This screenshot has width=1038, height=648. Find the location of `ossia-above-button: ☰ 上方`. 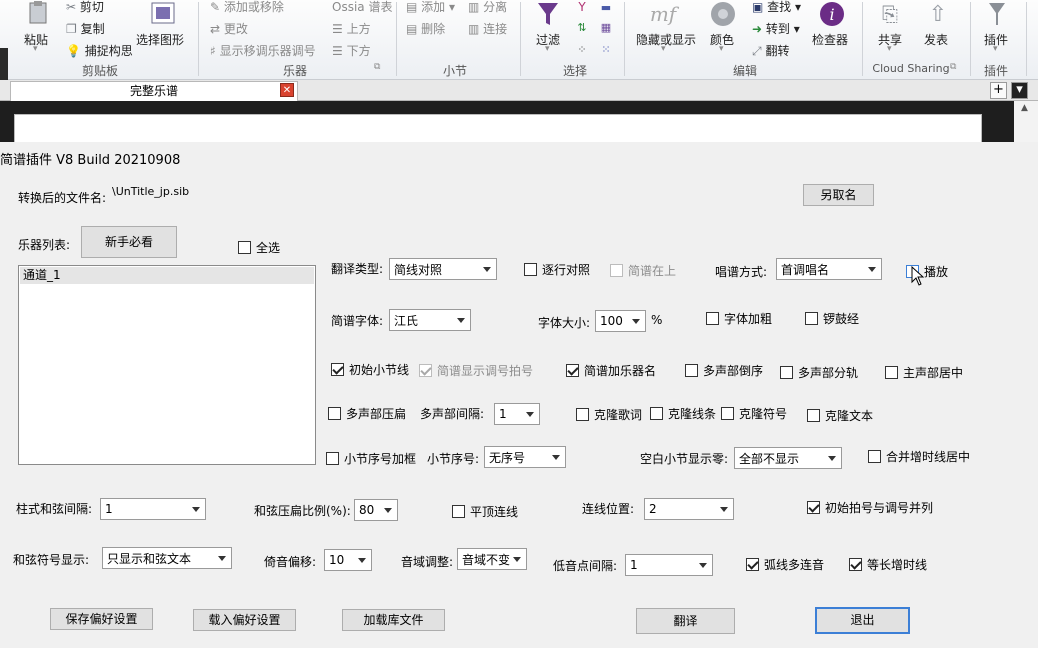

ossia-above-button: ☰ 上方 is located at coordinates (351, 28).